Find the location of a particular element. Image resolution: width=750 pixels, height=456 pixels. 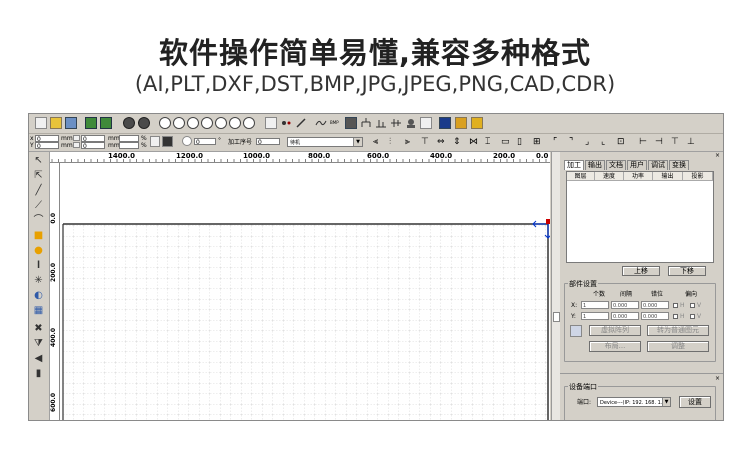

edge-top-icon: ⊤ is located at coordinates (677, 142).